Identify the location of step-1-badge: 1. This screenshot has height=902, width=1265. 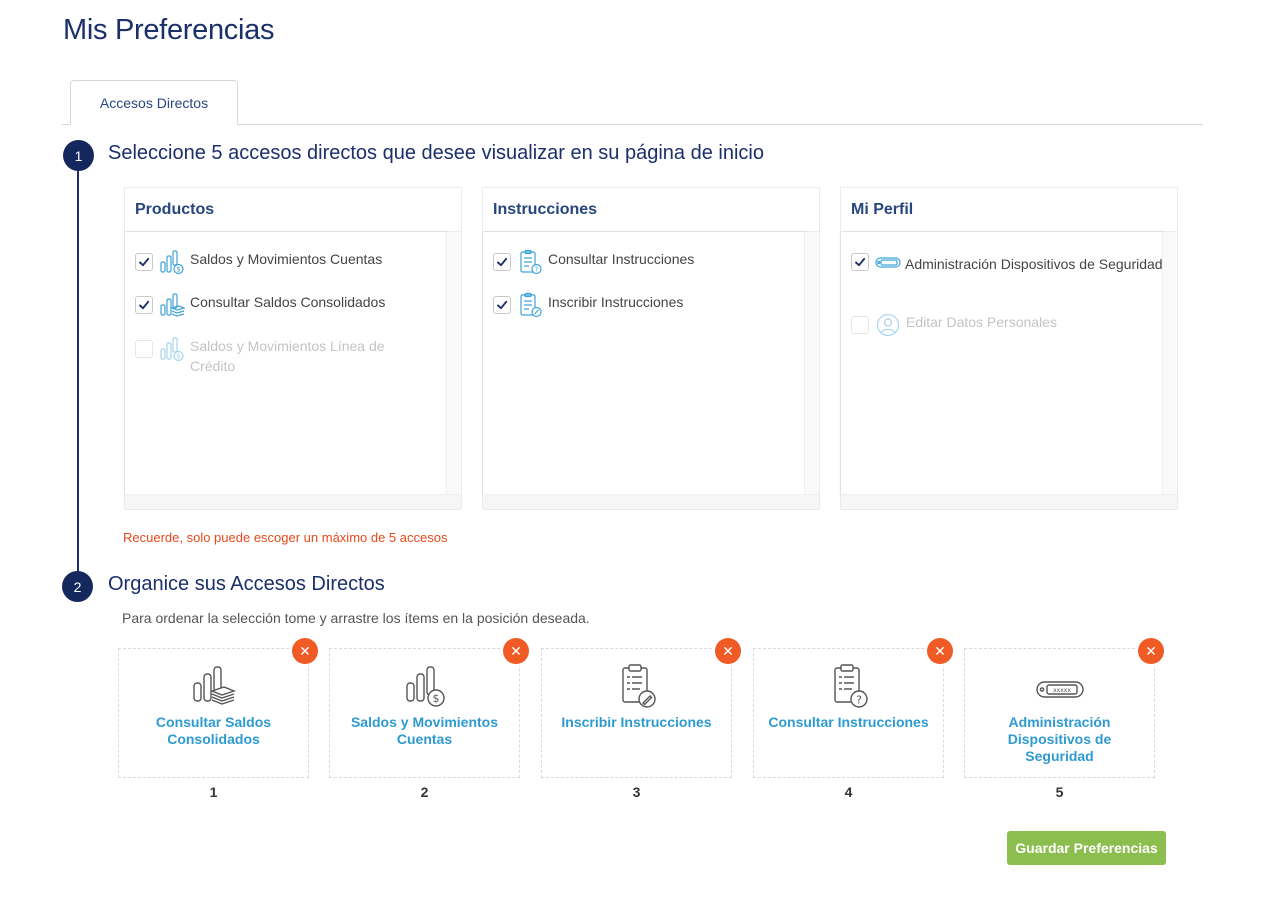
(78, 155).